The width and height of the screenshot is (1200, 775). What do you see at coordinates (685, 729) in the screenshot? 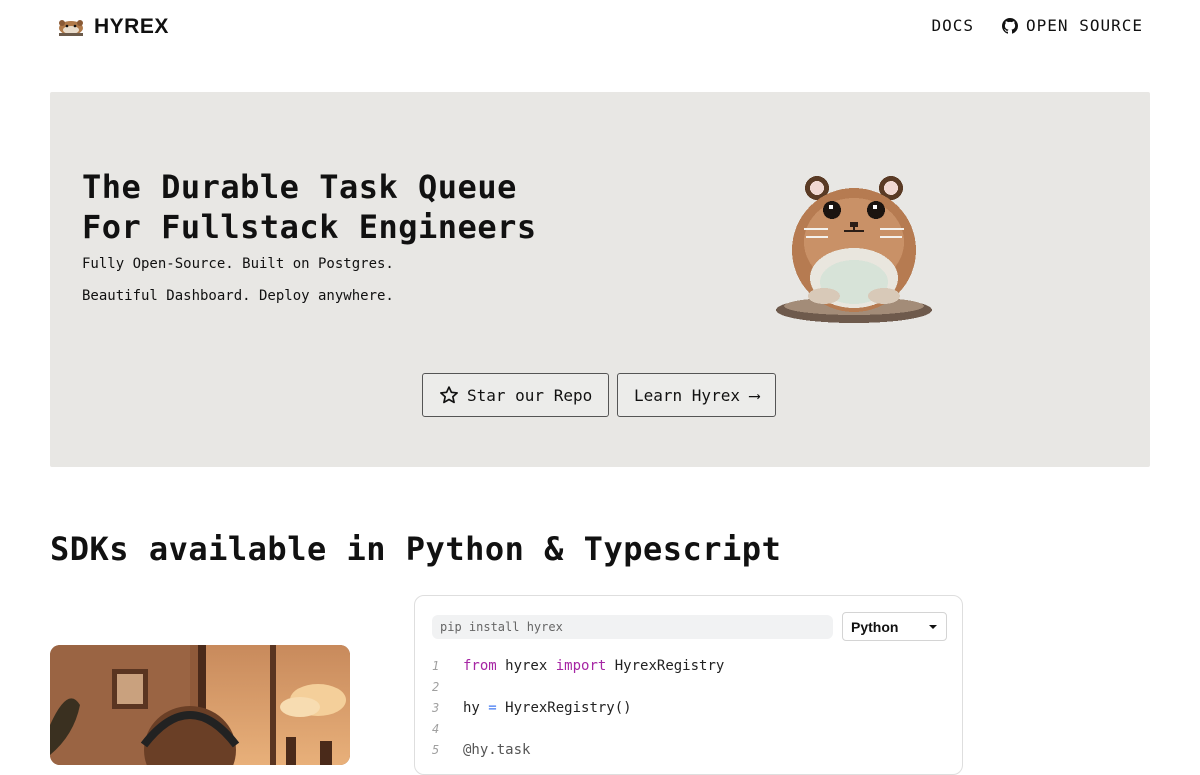
I see `code-line: 4` at bounding box center [685, 729].